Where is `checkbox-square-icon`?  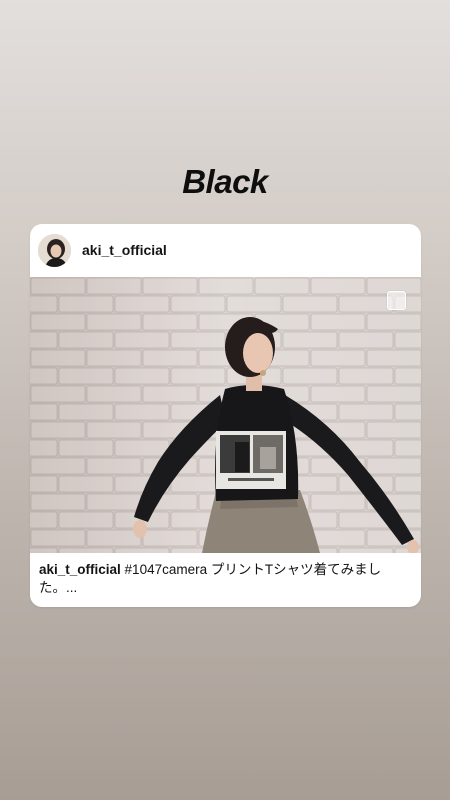
checkbox-square-icon is located at coordinates (396, 300).